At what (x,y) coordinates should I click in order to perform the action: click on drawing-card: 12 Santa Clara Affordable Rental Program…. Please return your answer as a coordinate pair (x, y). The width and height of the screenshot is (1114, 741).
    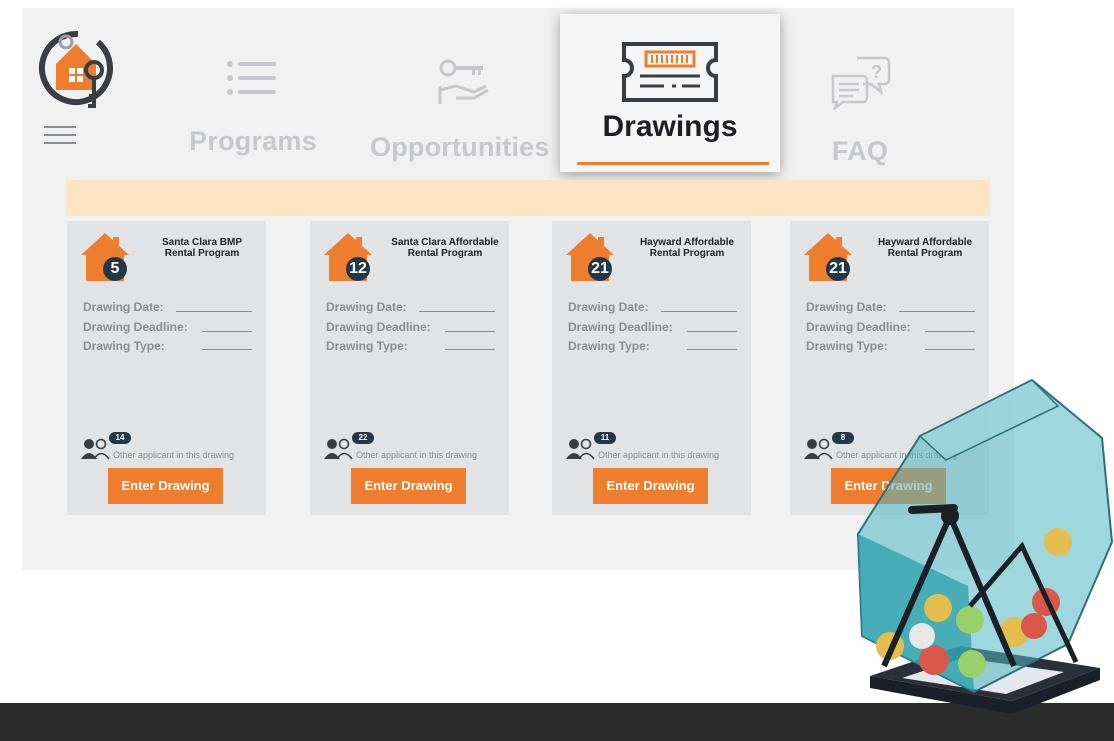
    Looking at the image, I should click on (409, 368).